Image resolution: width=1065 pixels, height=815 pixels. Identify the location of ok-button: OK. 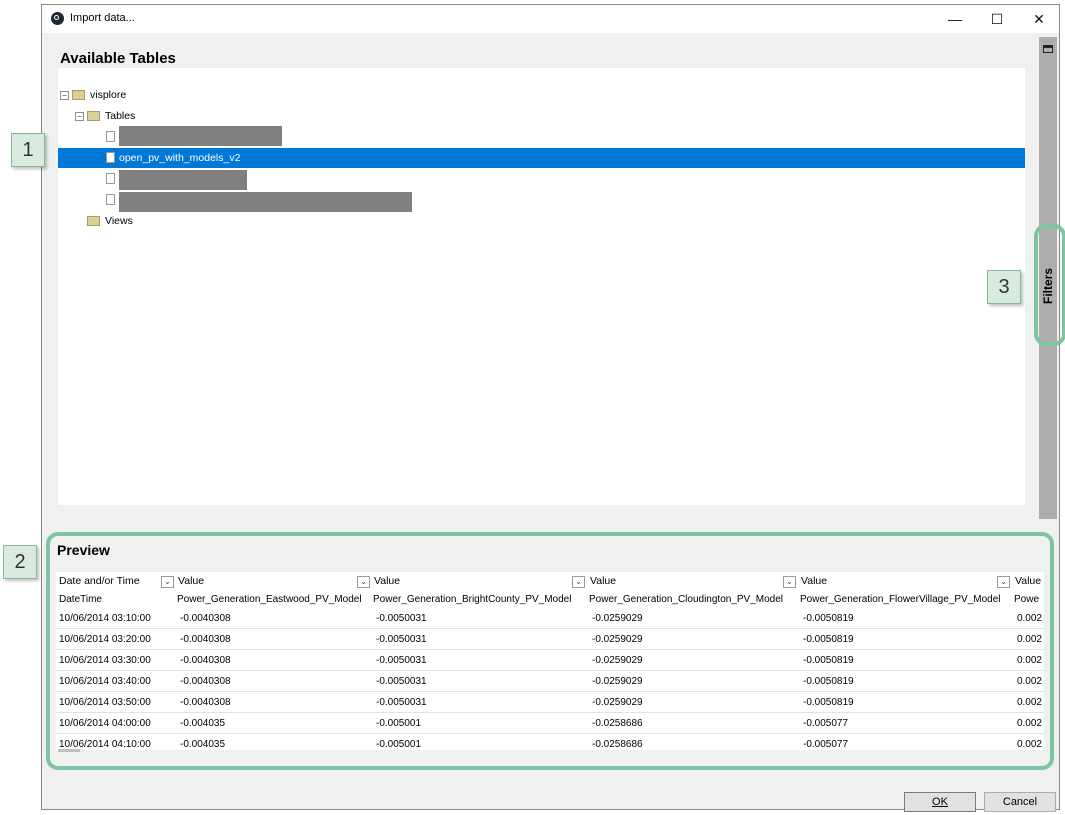
(940, 802).